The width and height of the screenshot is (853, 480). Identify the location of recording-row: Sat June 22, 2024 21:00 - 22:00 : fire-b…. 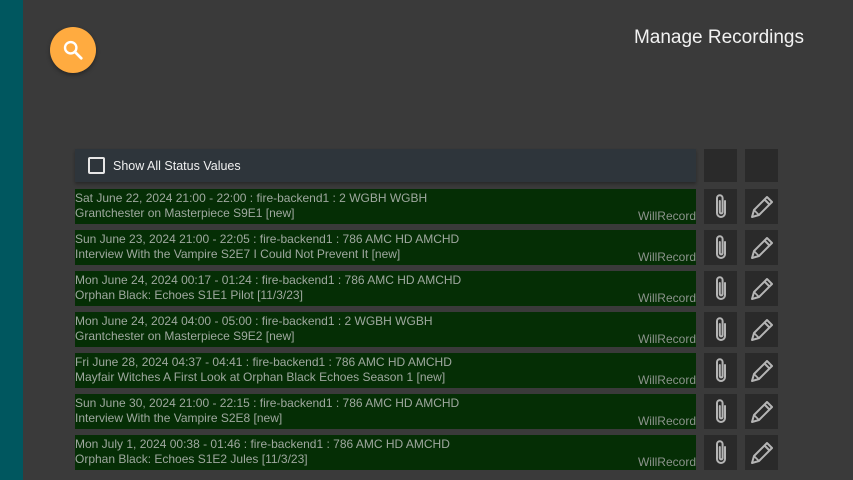
(426, 206).